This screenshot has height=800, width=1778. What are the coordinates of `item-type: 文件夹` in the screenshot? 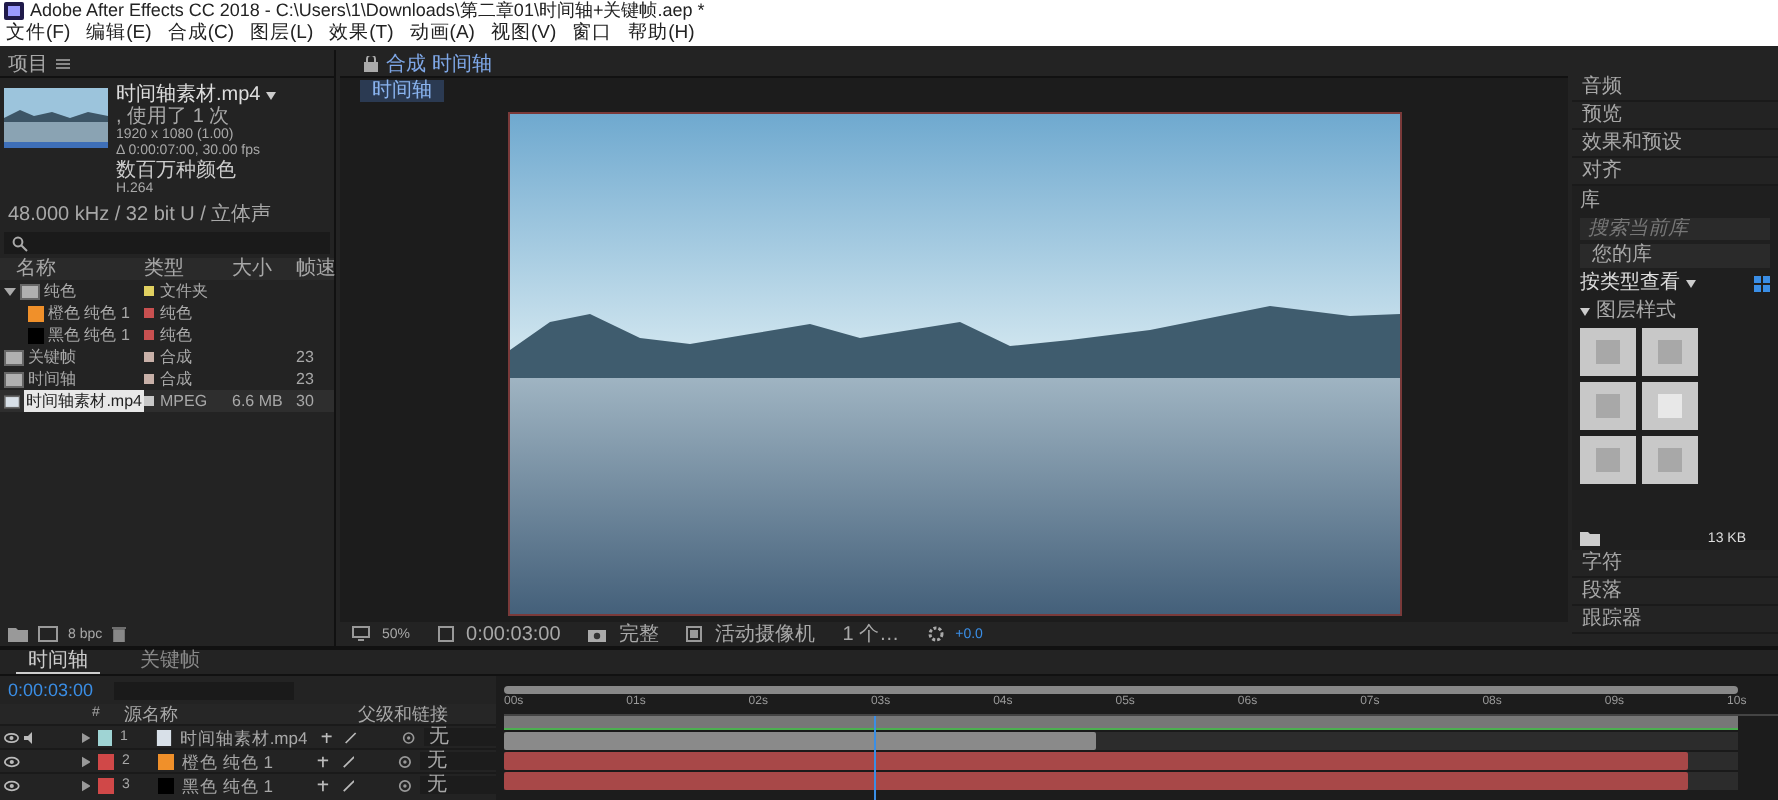 It's located at (184, 291).